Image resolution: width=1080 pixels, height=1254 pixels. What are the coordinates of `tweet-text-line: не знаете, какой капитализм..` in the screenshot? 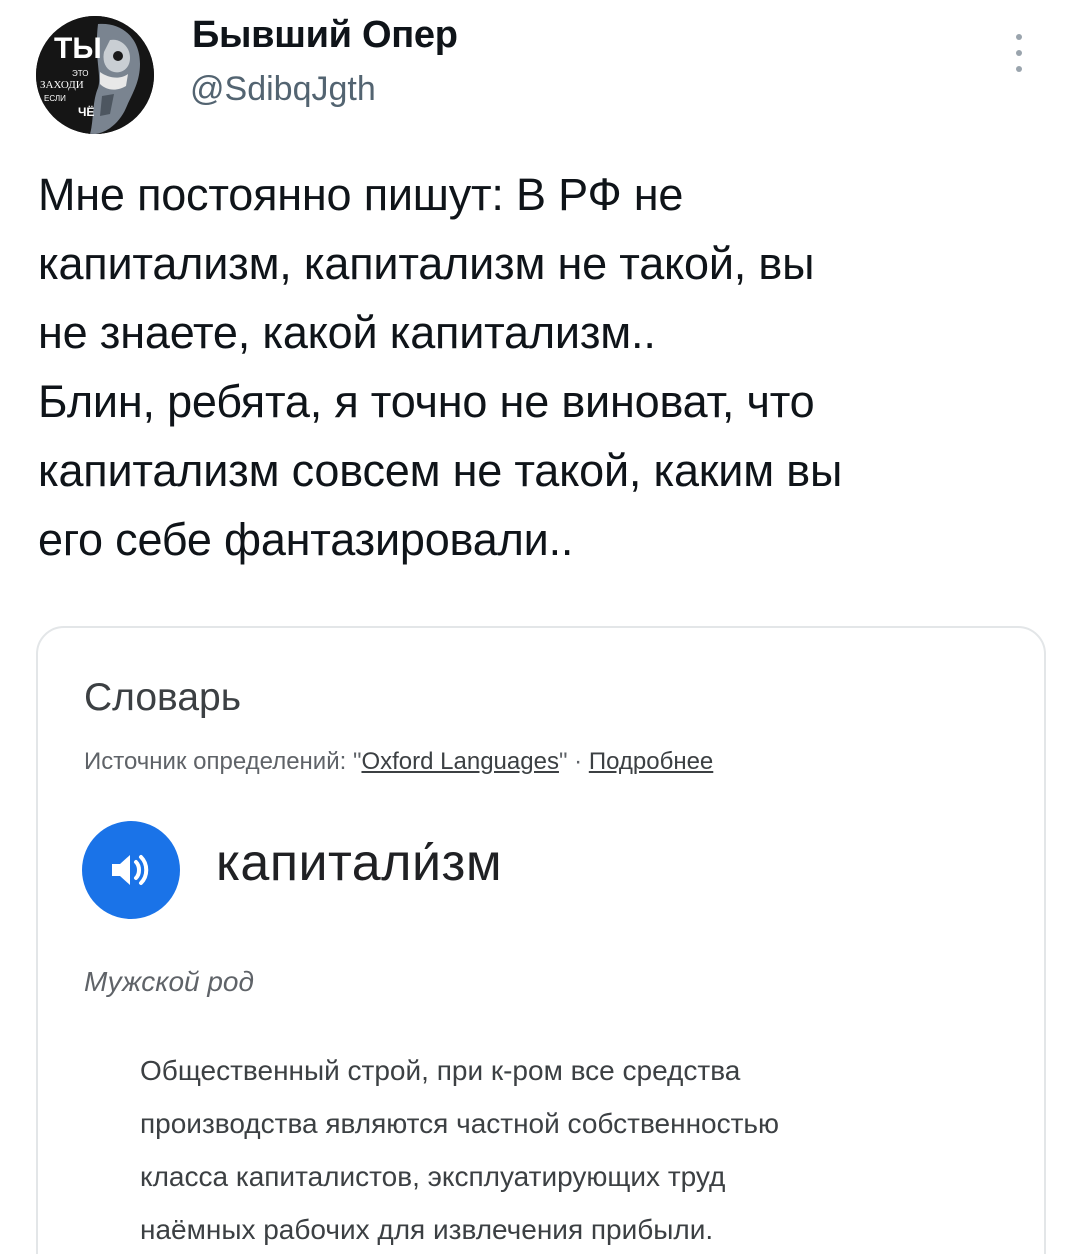 It's located at (347, 332).